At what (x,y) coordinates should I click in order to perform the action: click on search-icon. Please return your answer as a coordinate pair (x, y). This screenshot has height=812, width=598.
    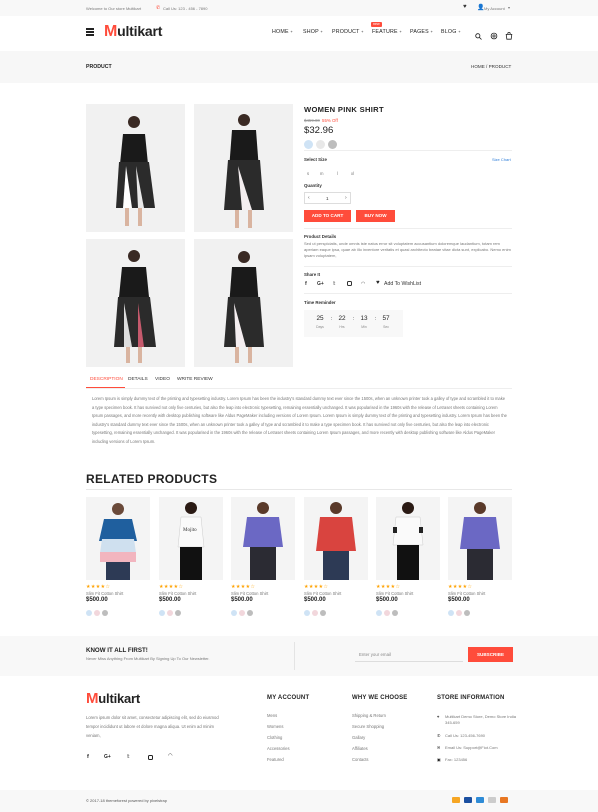
    Looking at the image, I should click on (478, 33).